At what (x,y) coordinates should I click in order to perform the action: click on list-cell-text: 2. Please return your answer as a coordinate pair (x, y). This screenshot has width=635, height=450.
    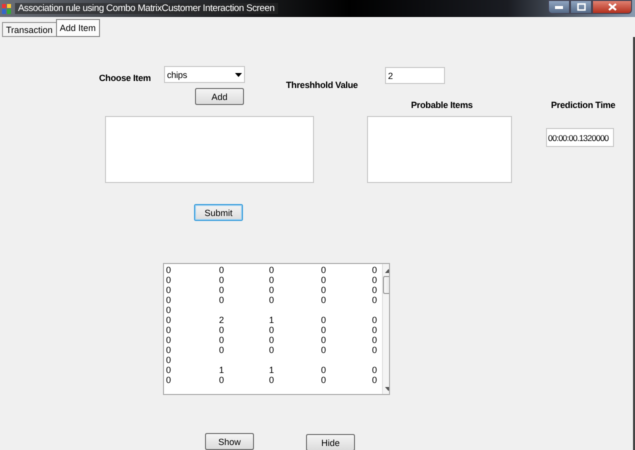
    Looking at the image, I should click on (222, 320).